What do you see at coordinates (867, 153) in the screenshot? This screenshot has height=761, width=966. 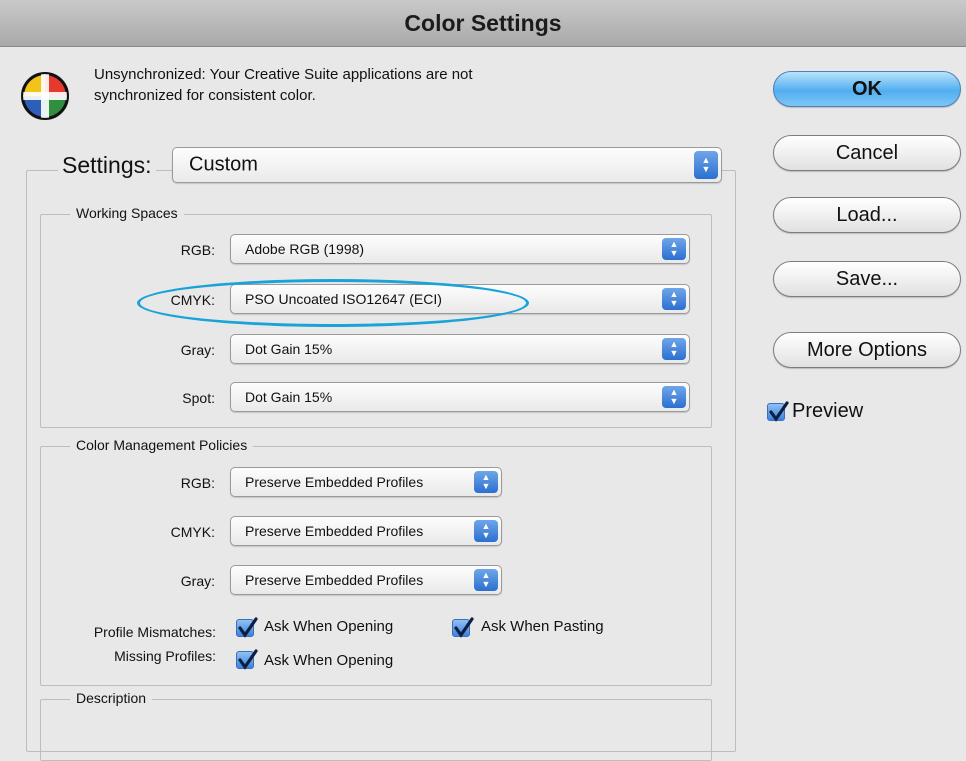 I see `cancel-button: Cancel` at bounding box center [867, 153].